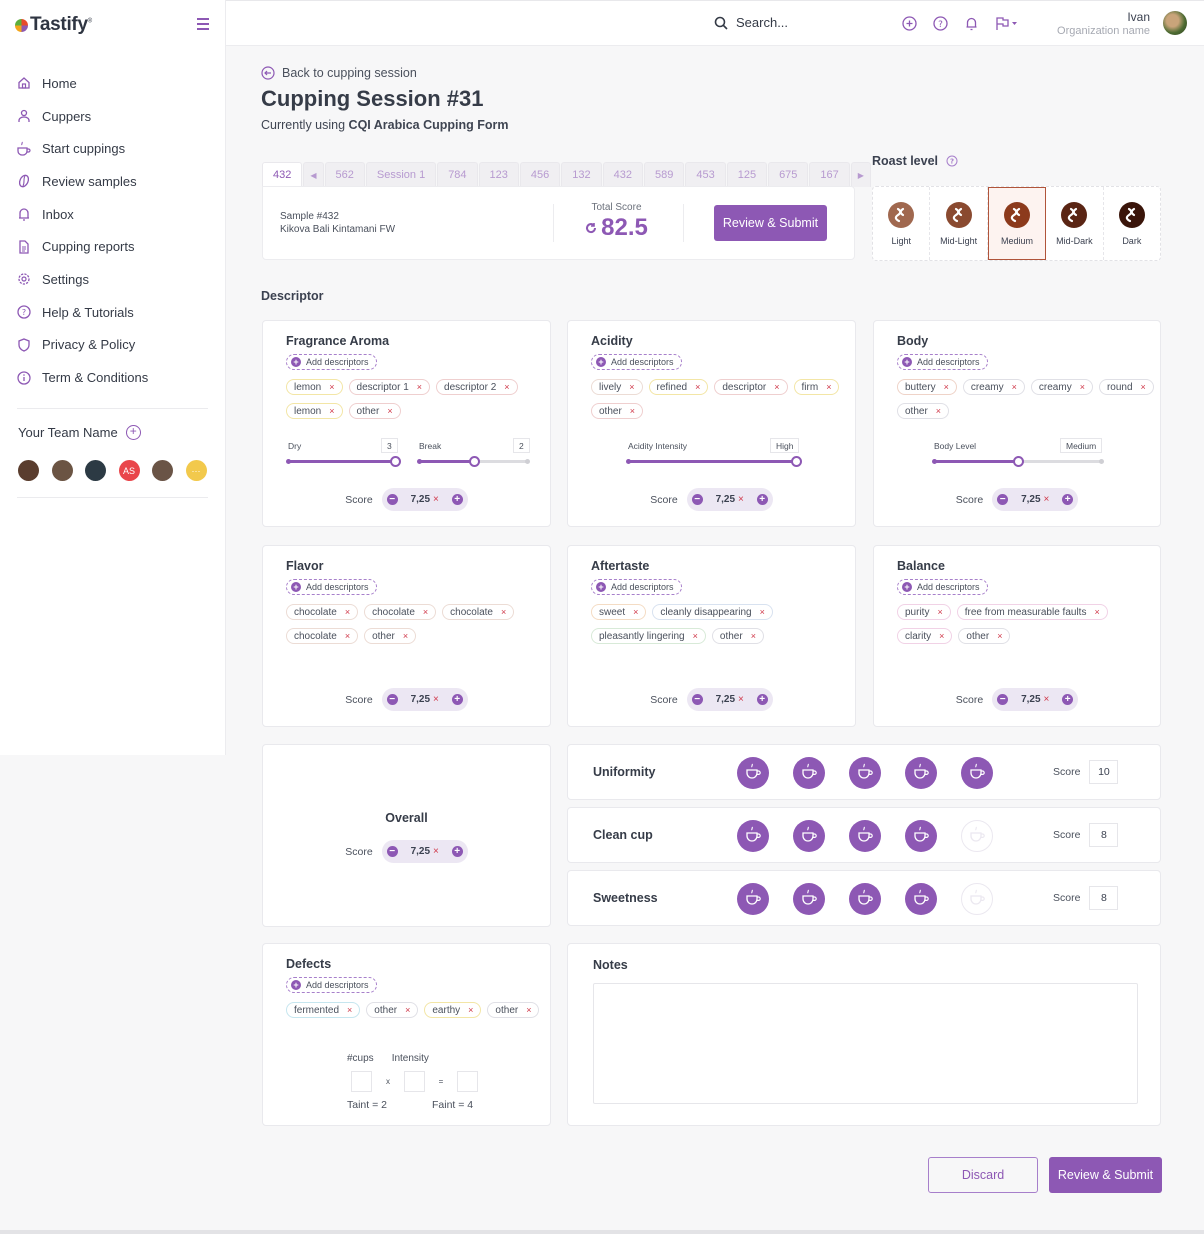 This screenshot has height=1234, width=1204. What do you see at coordinates (1081, 445) in the screenshot?
I see `slider-value-box: Medium` at bounding box center [1081, 445].